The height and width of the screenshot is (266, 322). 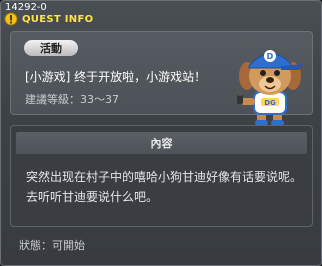 What do you see at coordinates (51, 48) in the screenshot?
I see `event-badge: 活動` at bounding box center [51, 48].